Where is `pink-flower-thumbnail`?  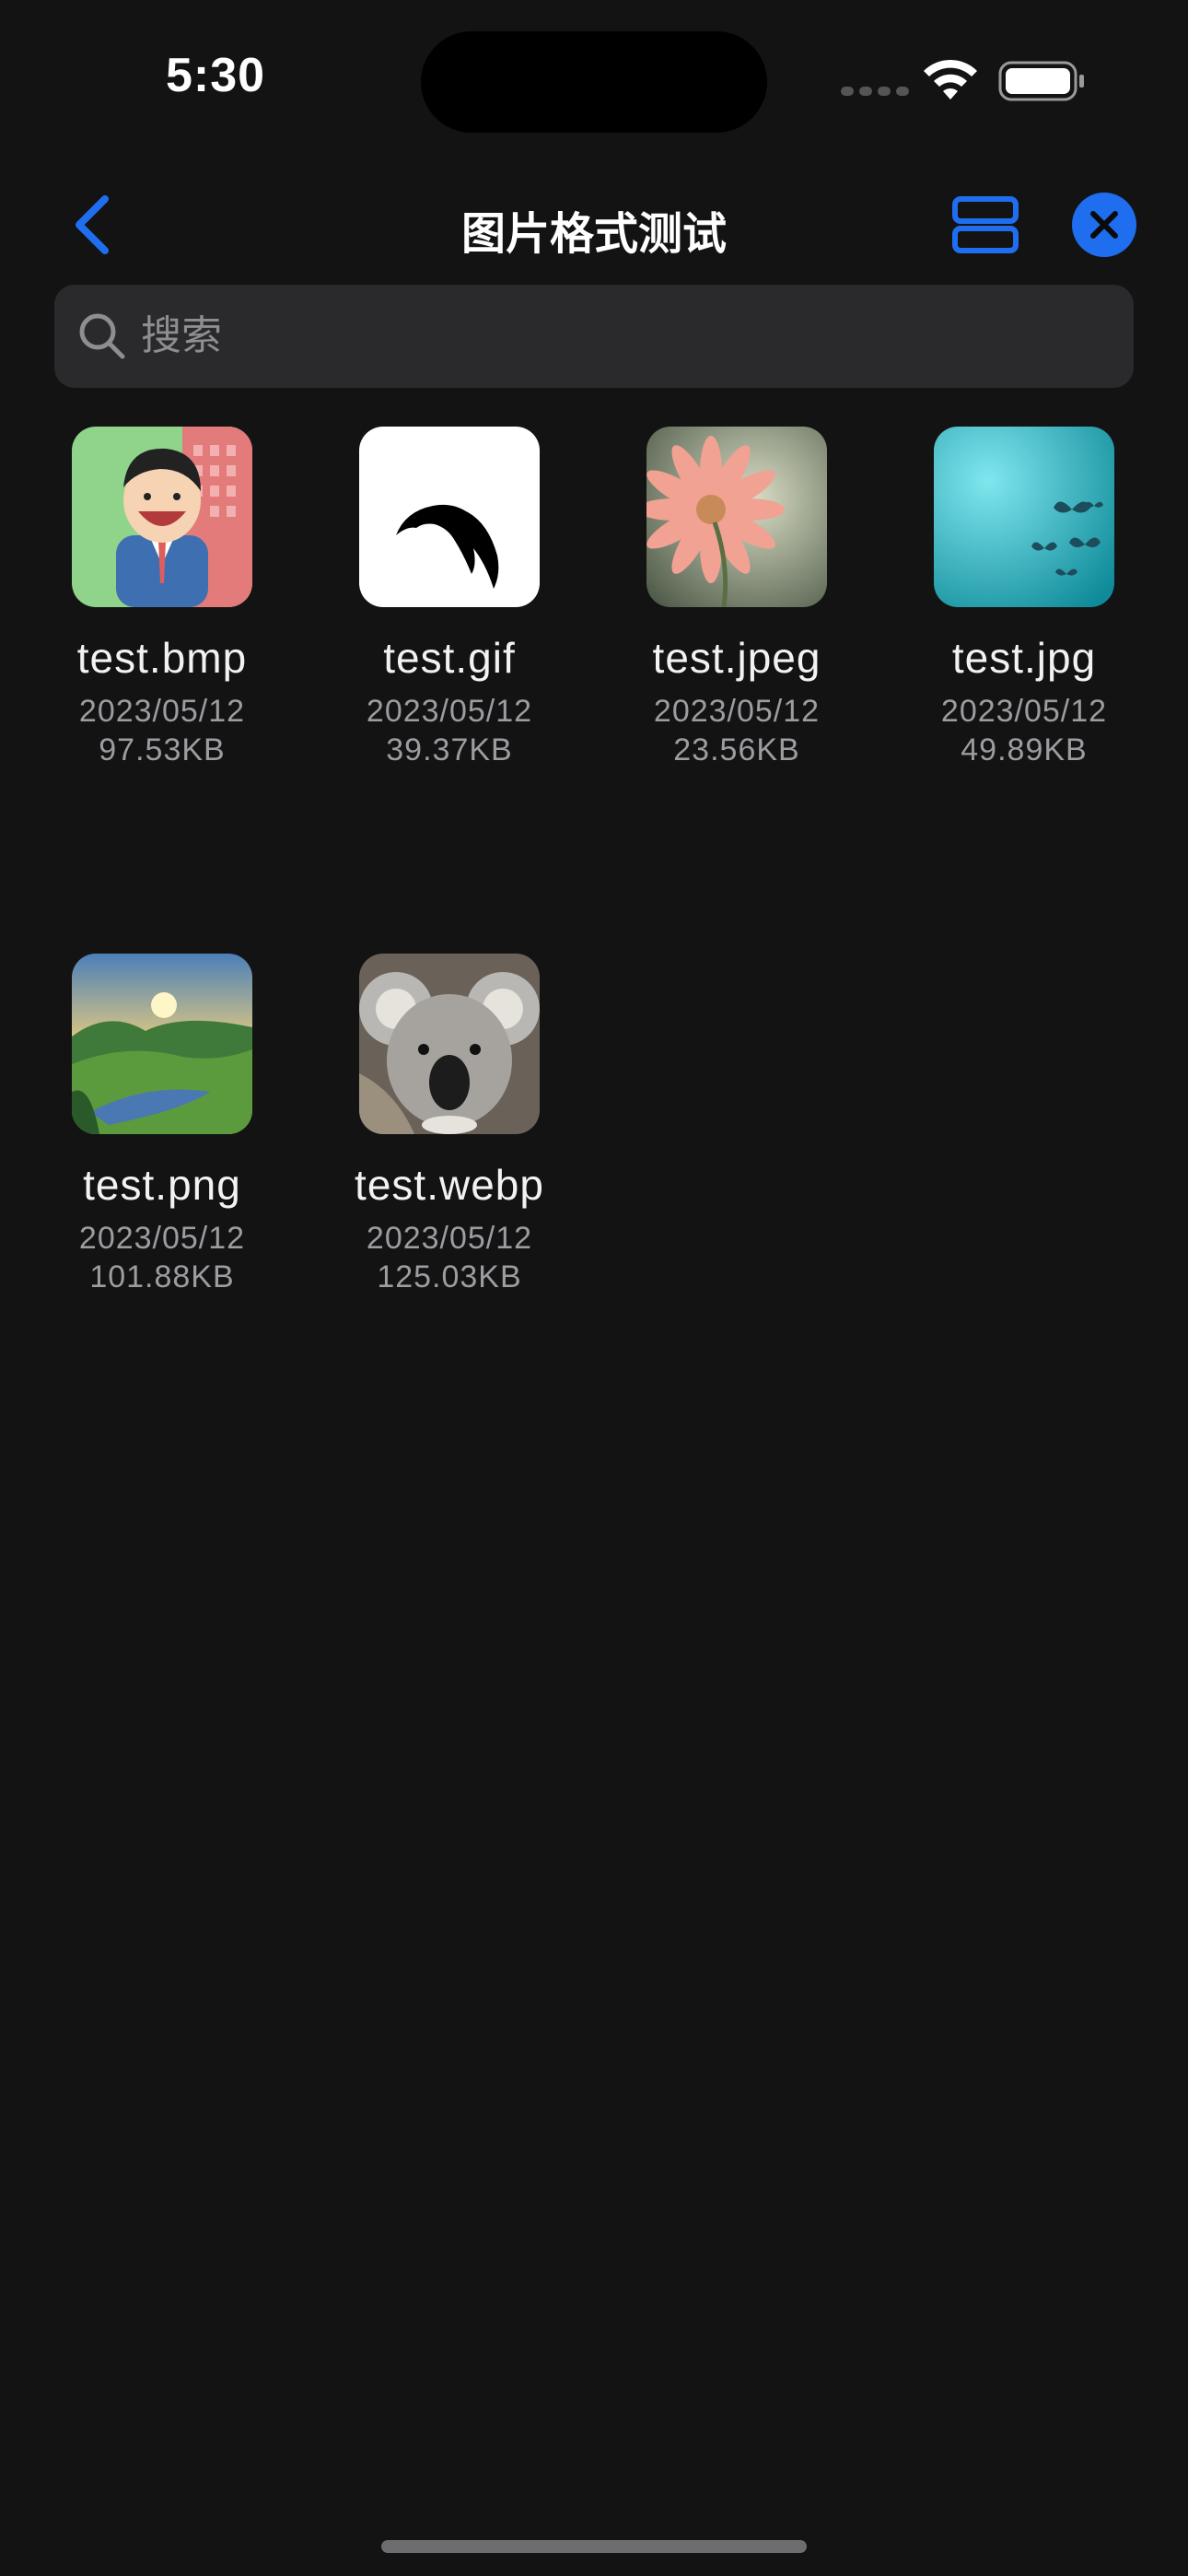
pink-flower-thumbnail is located at coordinates (736, 517).